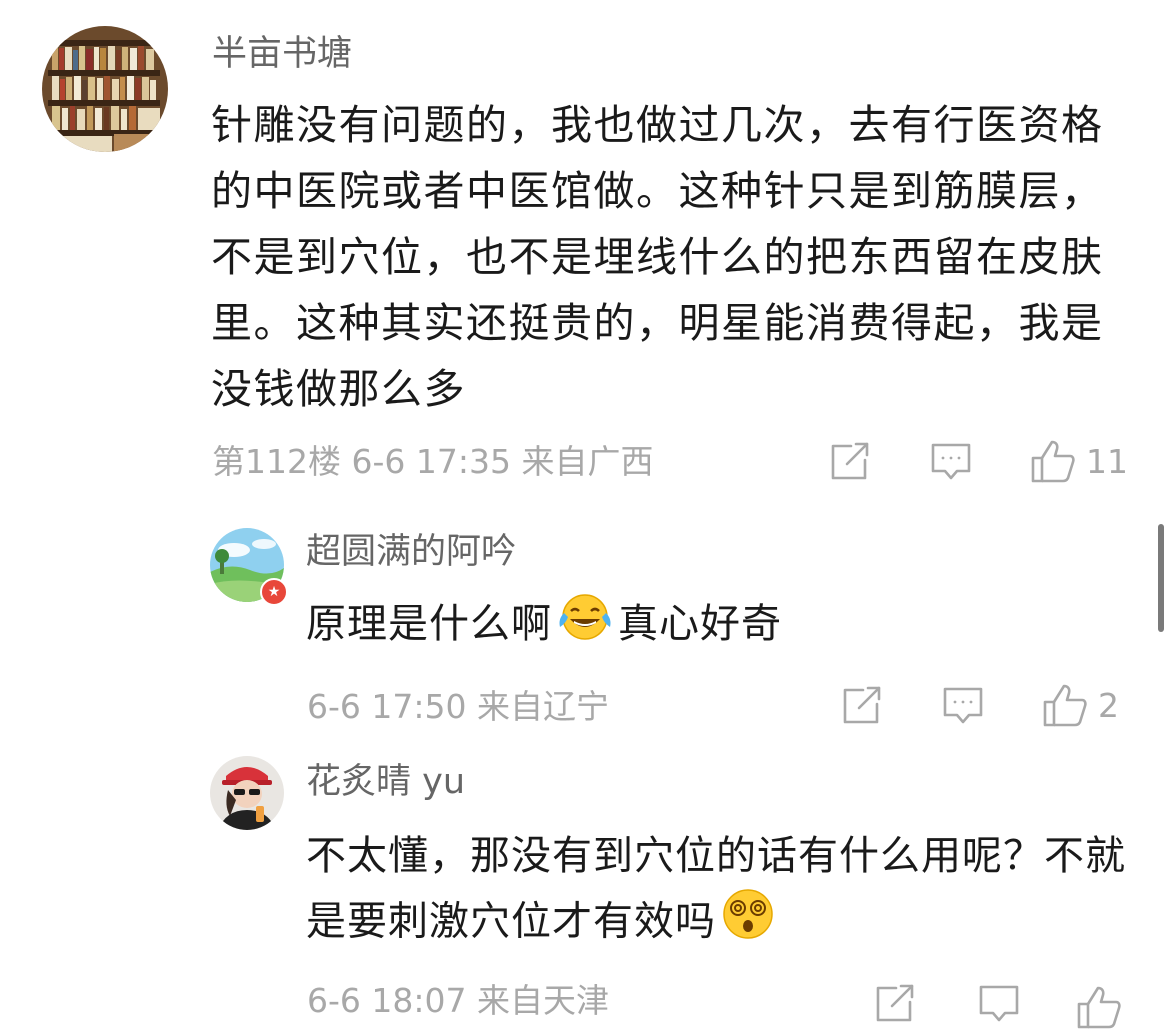 The width and height of the screenshot is (1170, 1036). Describe the element at coordinates (458, 1000) in the screenshot. I see `comment-meta: 6-6 18:07 来自天津` at that location.